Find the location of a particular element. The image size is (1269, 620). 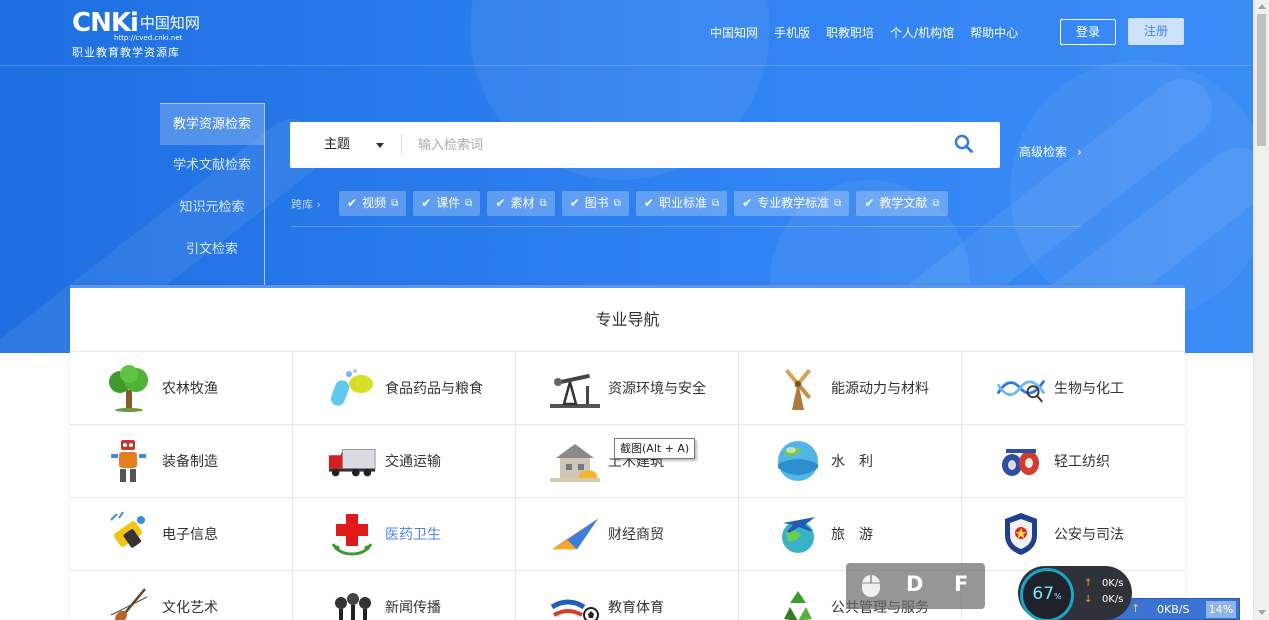

red-cross-icon is located at coordinates (352, 534).